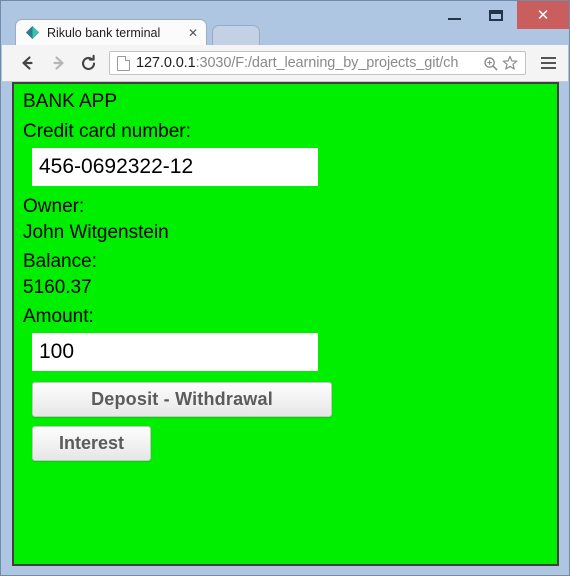  What do you see at coordinates (285, 32) in the screenshot?
I see `tab-strip: Rikulo bank terminal ✕` at bounding box center [285, 32].